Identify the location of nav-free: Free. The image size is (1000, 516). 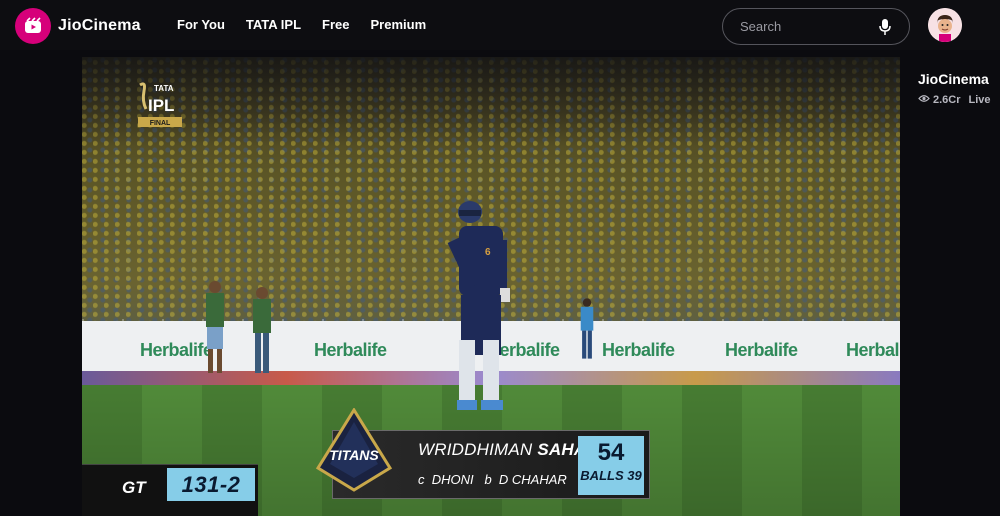
(335, 24).